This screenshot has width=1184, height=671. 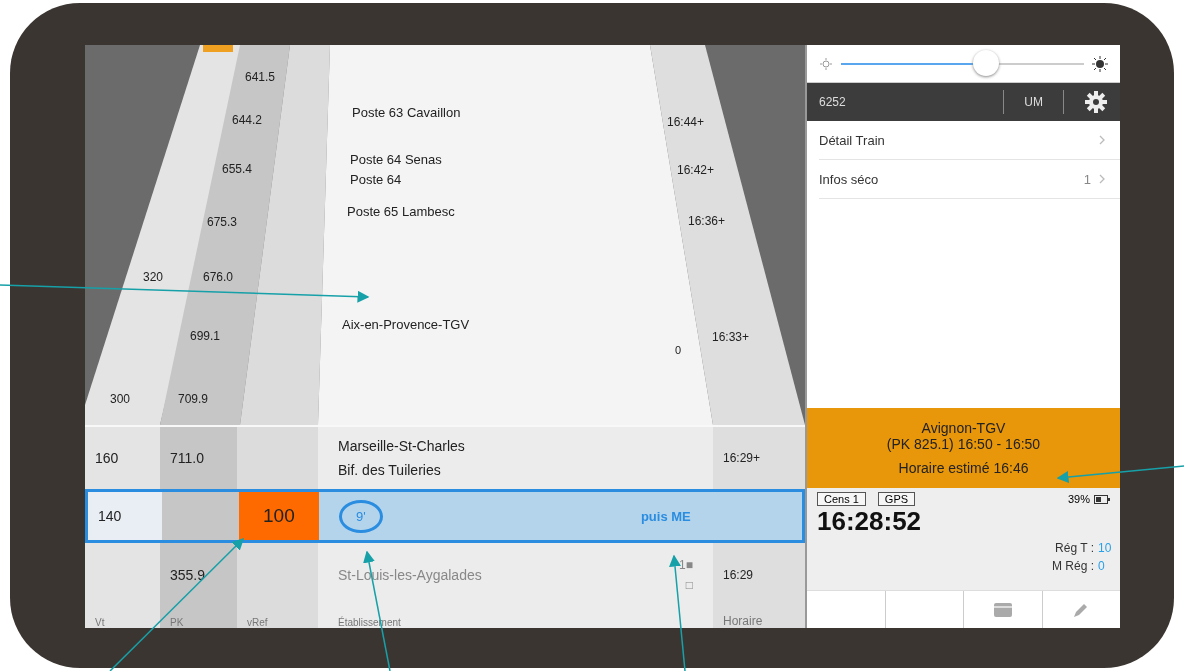 I want to click on brightness-slider-thumb, so click(x=985, y=62).